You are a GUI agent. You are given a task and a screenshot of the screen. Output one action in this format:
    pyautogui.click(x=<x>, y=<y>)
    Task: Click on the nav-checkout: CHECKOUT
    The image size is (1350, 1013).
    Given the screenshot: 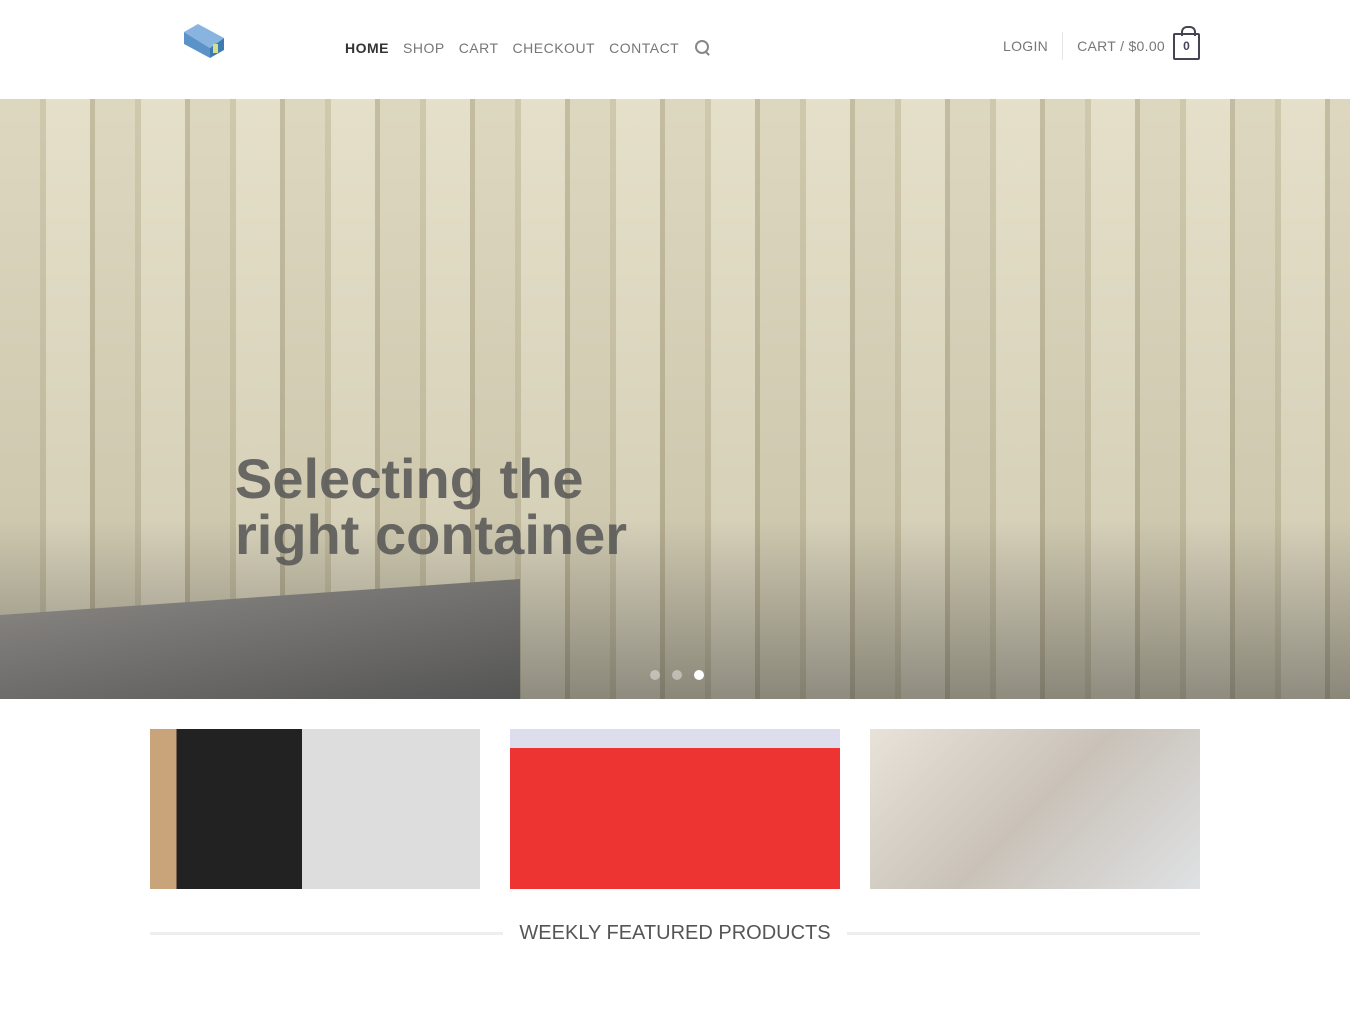 What is the action you would take?
    pyautogui.click(x=554, y=48)
    